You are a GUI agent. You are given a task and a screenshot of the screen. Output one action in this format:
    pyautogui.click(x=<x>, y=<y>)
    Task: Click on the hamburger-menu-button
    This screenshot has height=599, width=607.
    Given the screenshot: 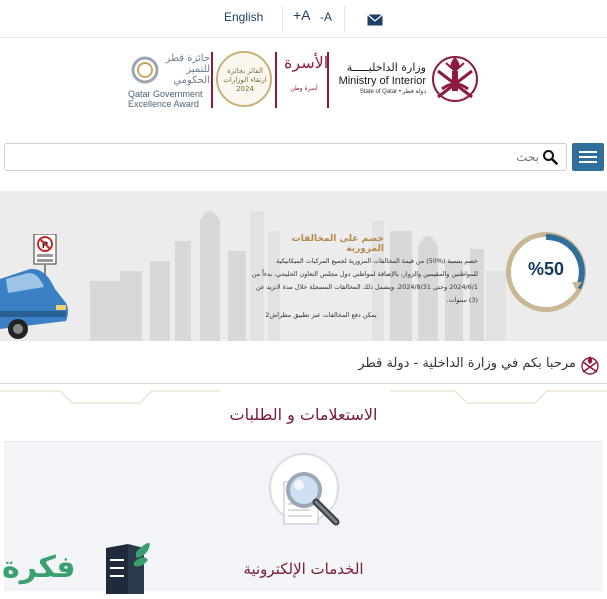 What is the action you would take?
    pyautogui.click(x=588, y=157)
    